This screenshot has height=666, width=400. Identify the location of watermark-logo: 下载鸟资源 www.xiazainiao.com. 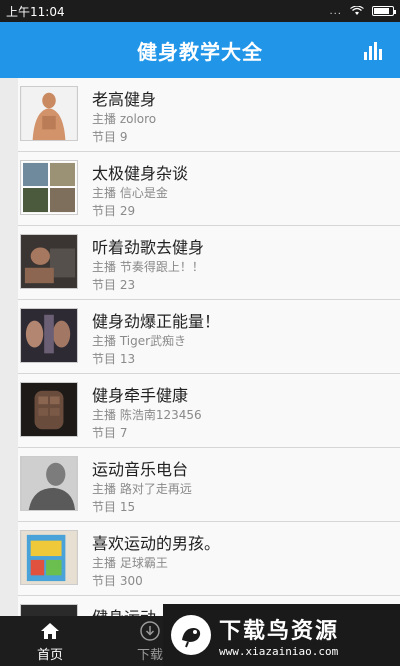
(281, 635).